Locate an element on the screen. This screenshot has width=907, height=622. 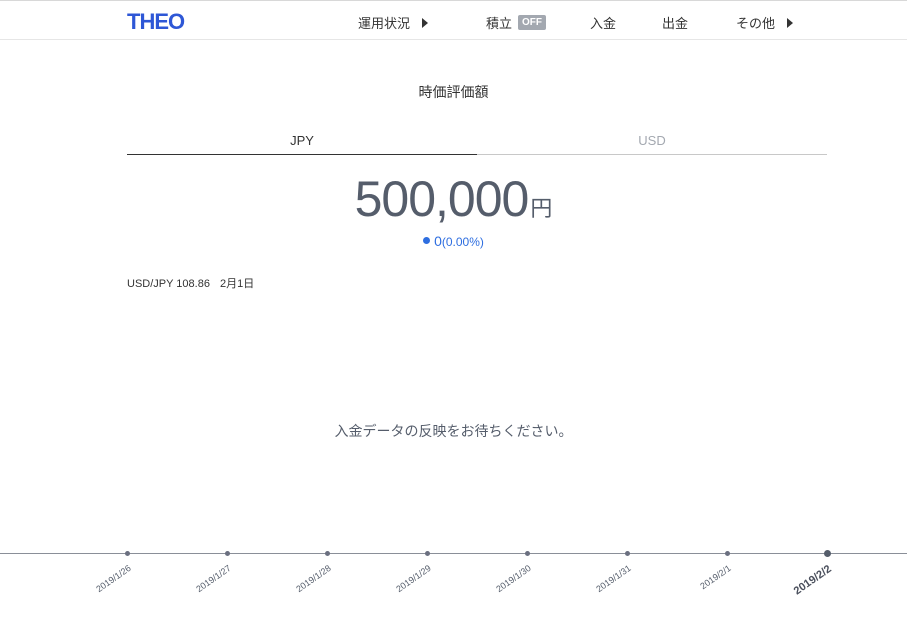
nav-item-deposit: 入金 is located at coordinates (603, 22).